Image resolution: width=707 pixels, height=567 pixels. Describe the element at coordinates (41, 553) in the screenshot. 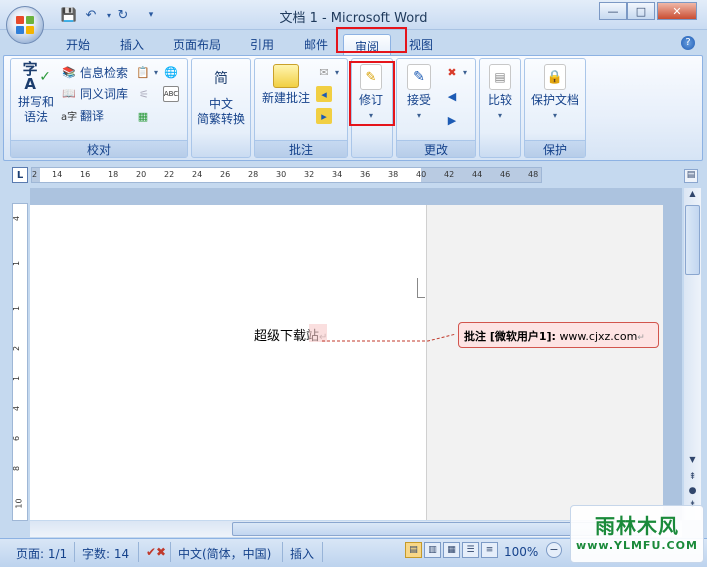

I see `page-indicator: 页面: 1/1` at that location.